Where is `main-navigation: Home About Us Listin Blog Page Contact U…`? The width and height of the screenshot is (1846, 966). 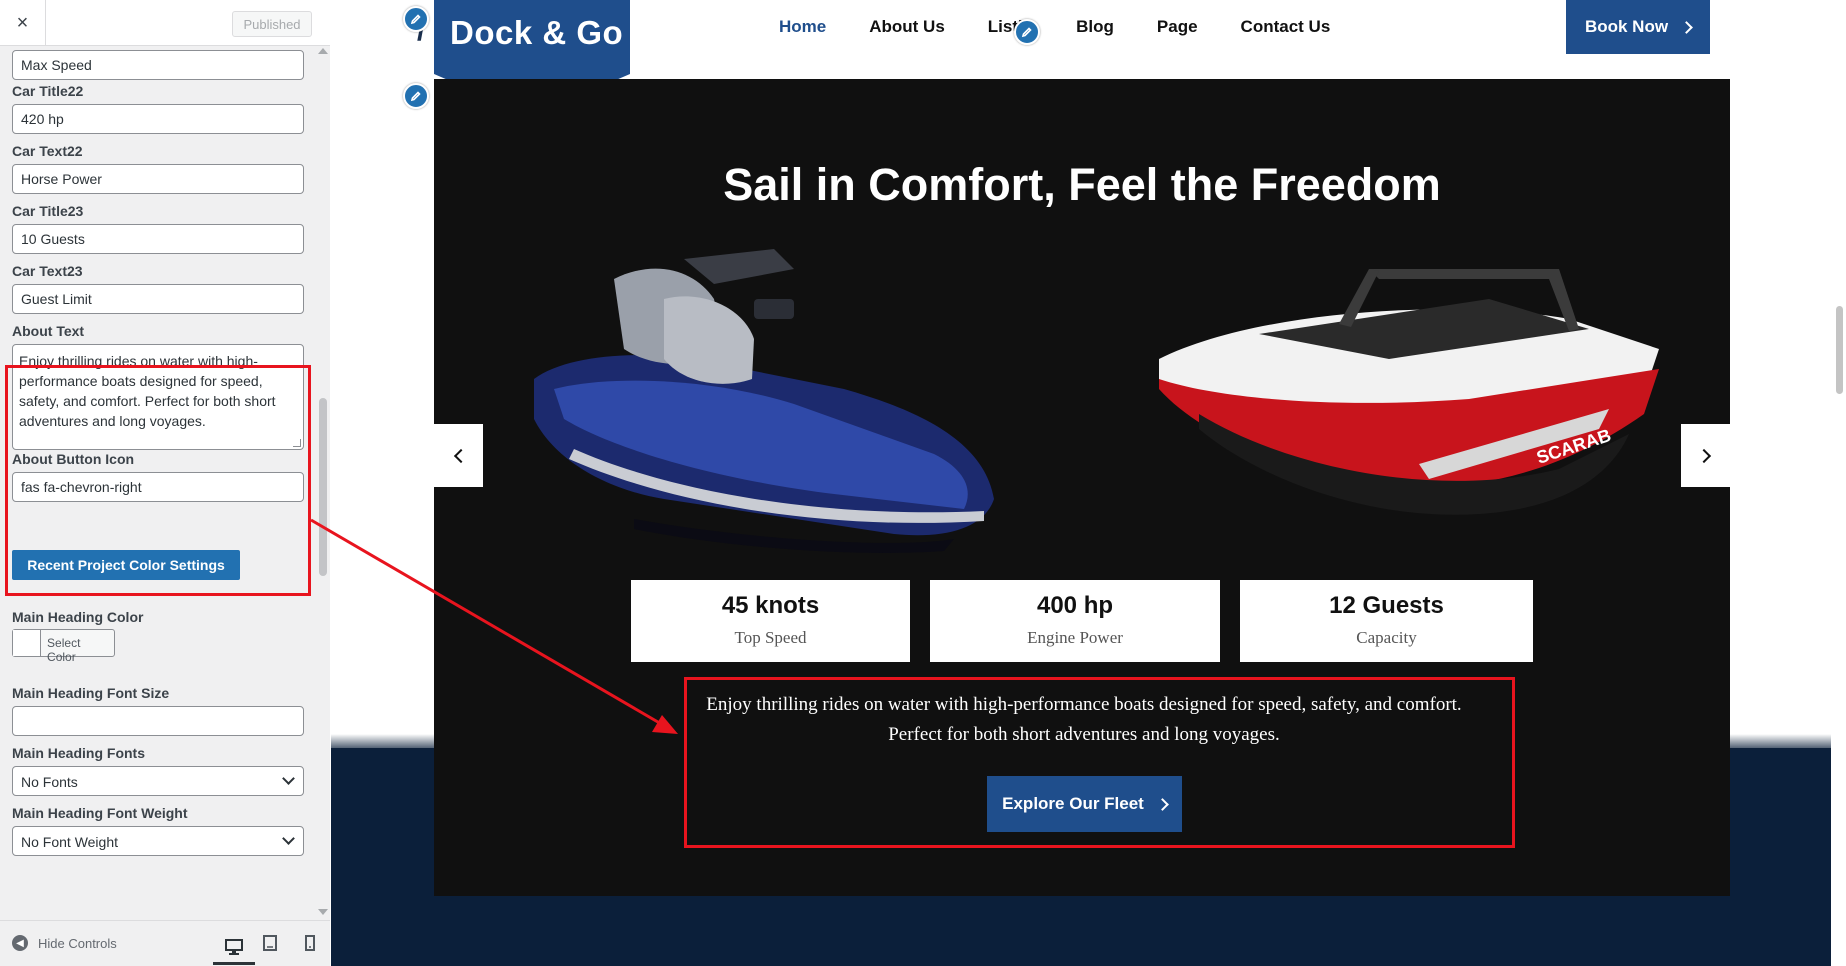 main-navigation: Home About Us Listin Blog Page Contact U… is located at coordinates (1076, 27).